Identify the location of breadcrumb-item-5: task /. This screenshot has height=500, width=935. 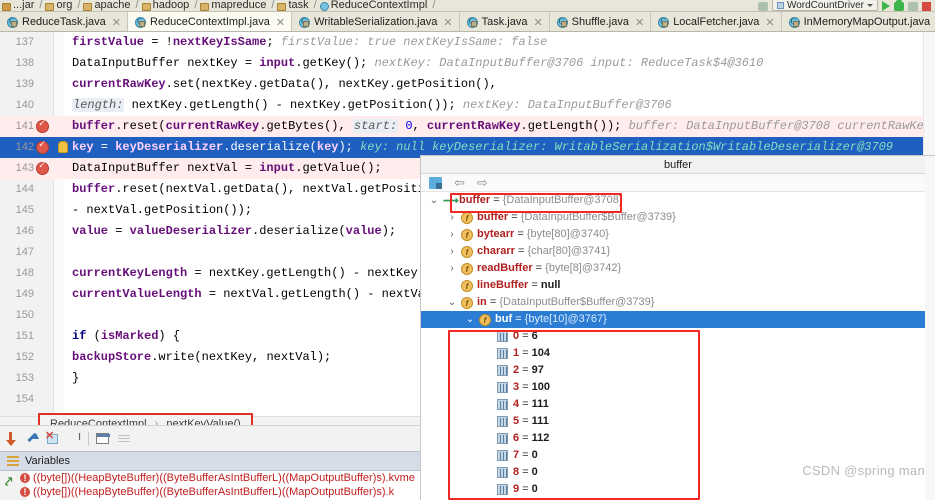
(298, 5).